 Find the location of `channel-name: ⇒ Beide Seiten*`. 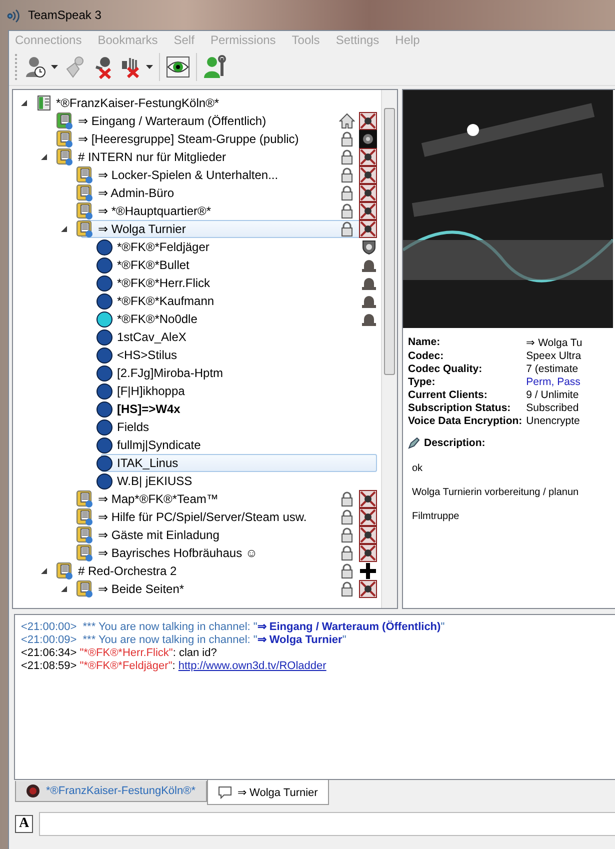

channel-name: ⇒ Beide Seiten* is located at coordinates (141, 589).